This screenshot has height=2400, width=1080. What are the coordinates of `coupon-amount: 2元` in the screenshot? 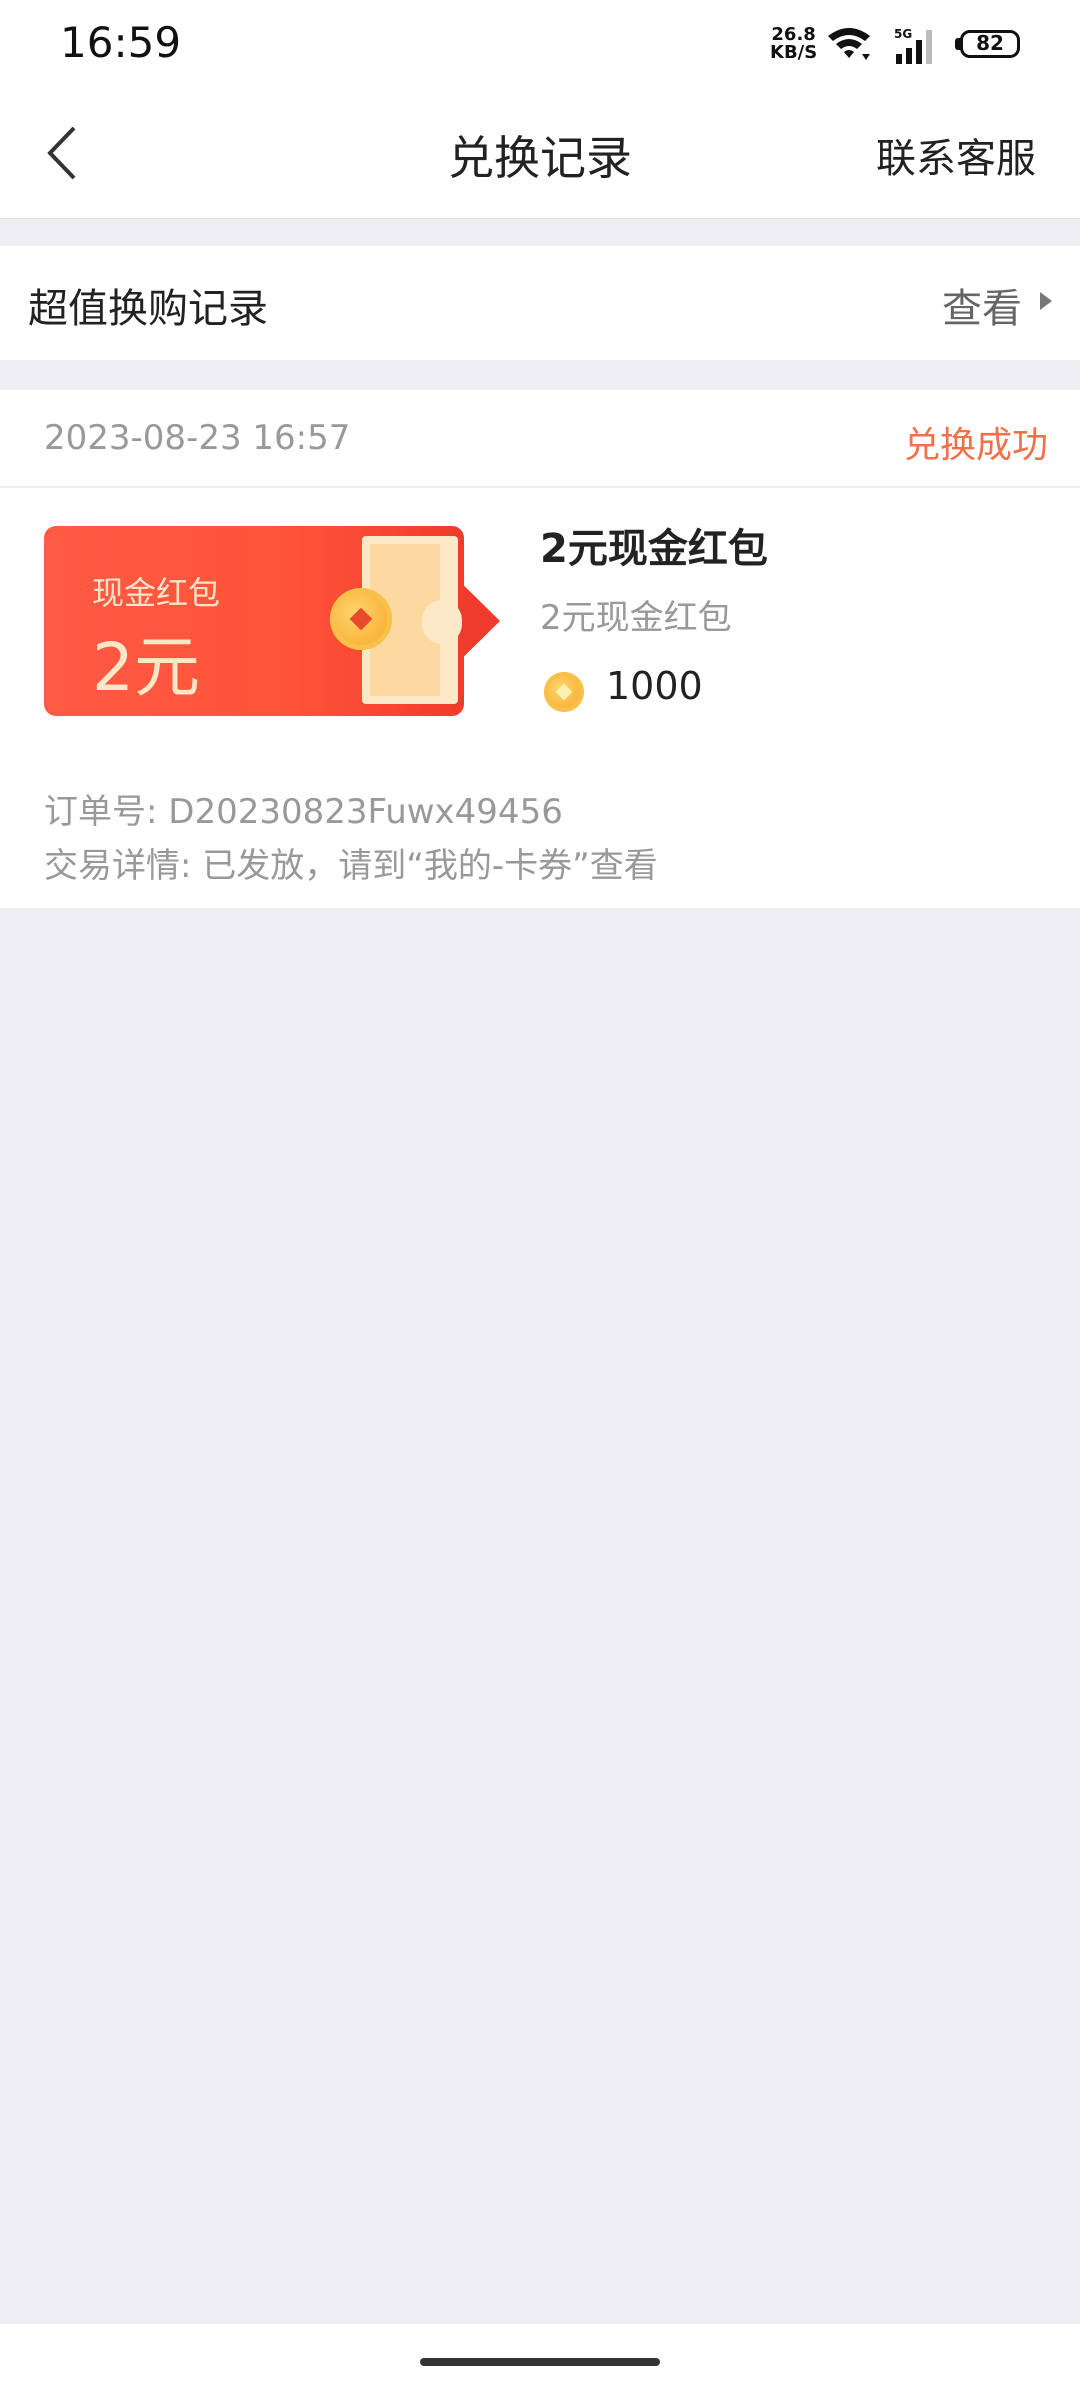 It's located at (146, 667).